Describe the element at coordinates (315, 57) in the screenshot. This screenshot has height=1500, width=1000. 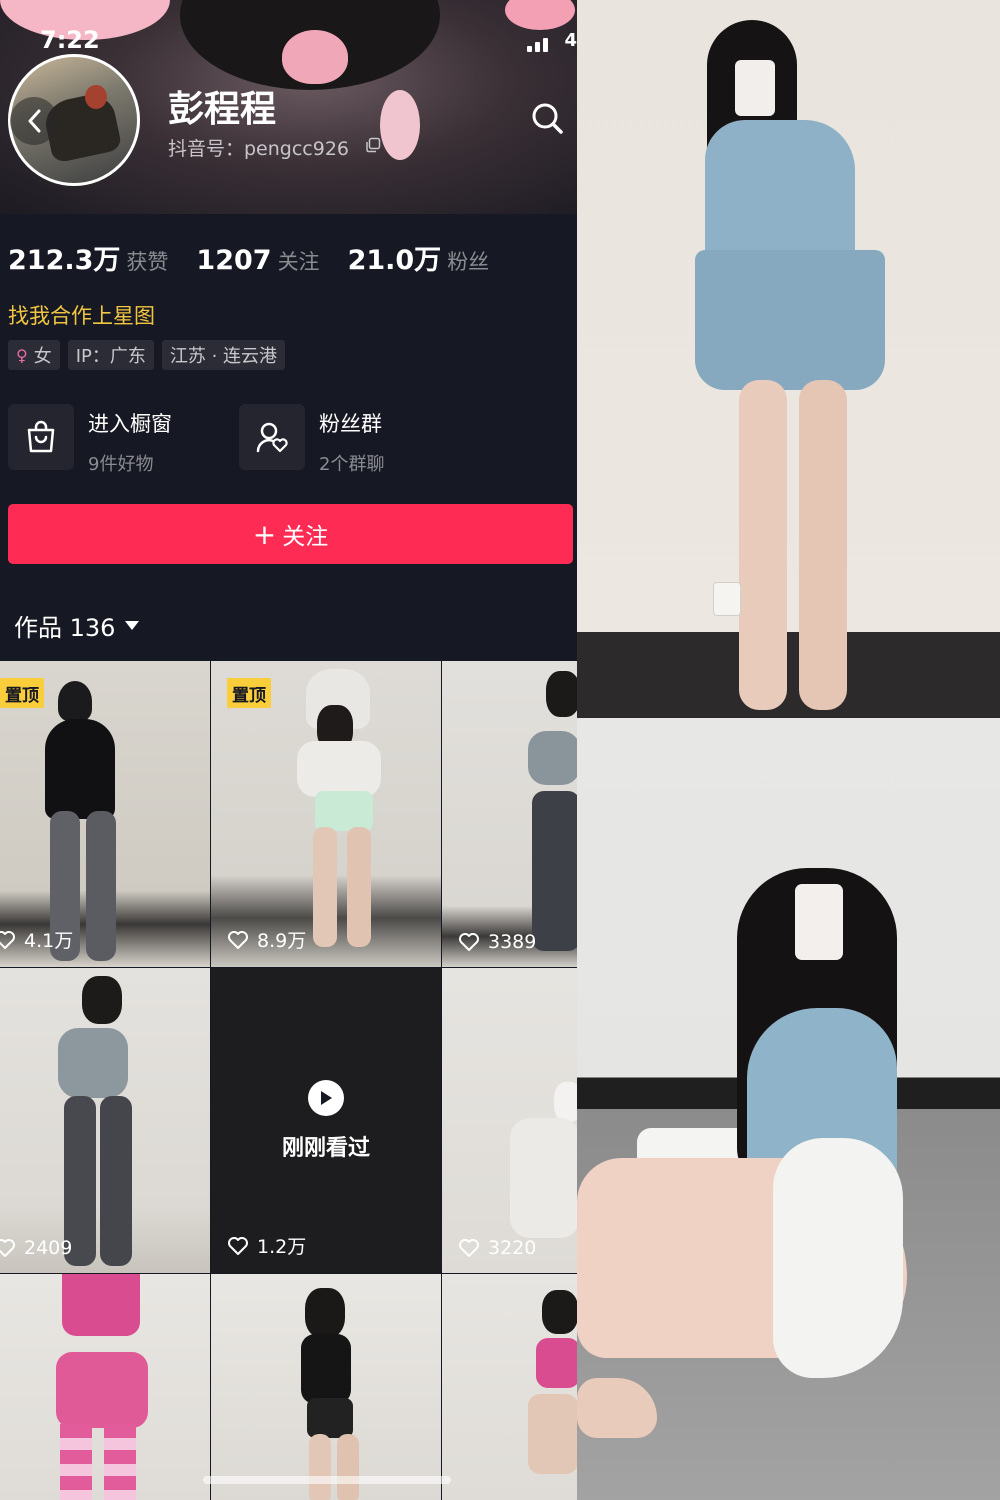
I see `heart-decoration` at that location.